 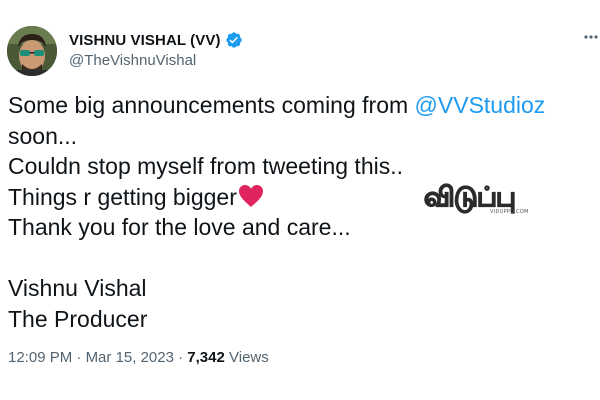 I want to click on views-label: Views, so click(x=246, y=357).